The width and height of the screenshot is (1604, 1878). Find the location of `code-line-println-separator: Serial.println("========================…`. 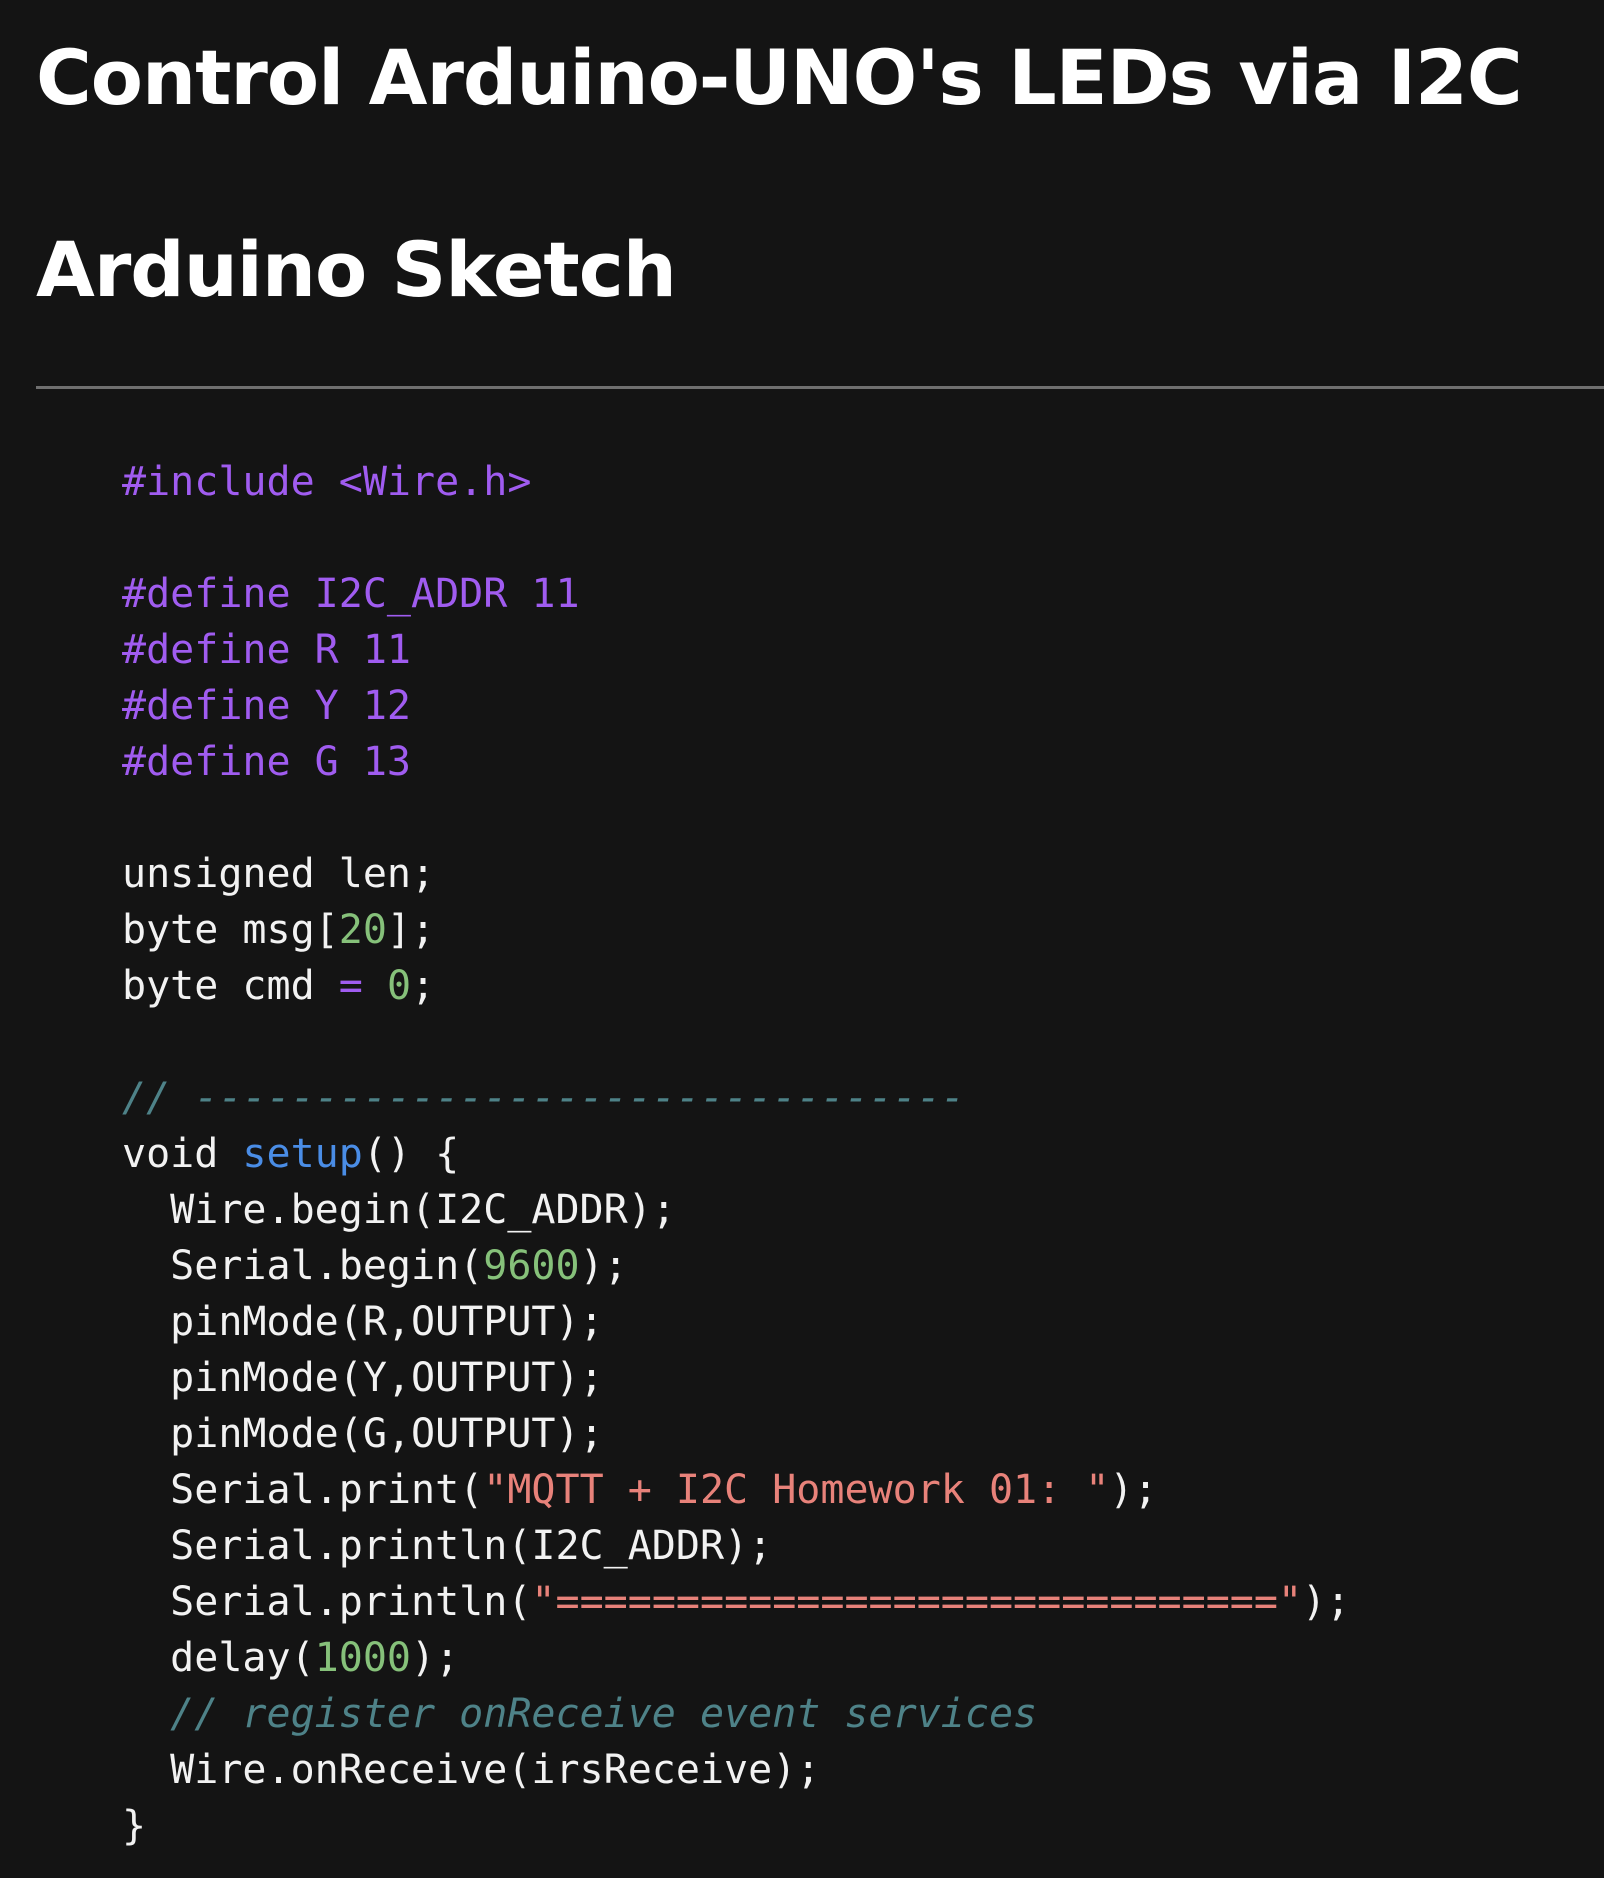

code-line-println-separator: Serial.println("========================… is located at coordinates (736, 1602).